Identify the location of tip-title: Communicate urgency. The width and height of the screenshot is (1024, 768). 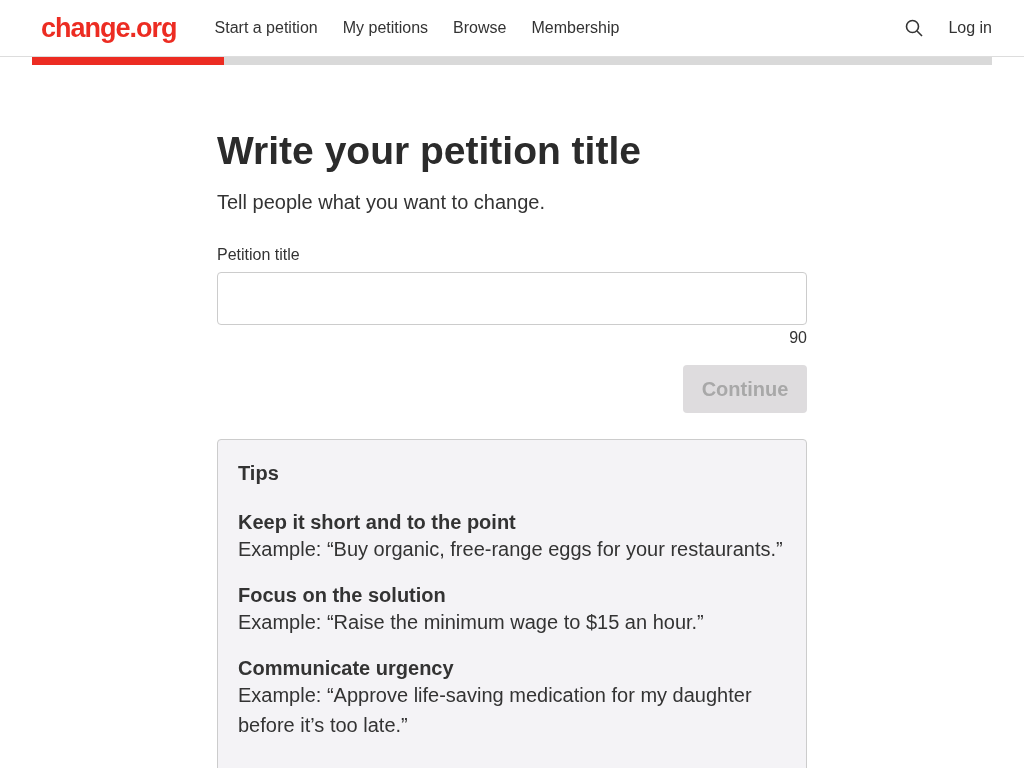
(346, 668).